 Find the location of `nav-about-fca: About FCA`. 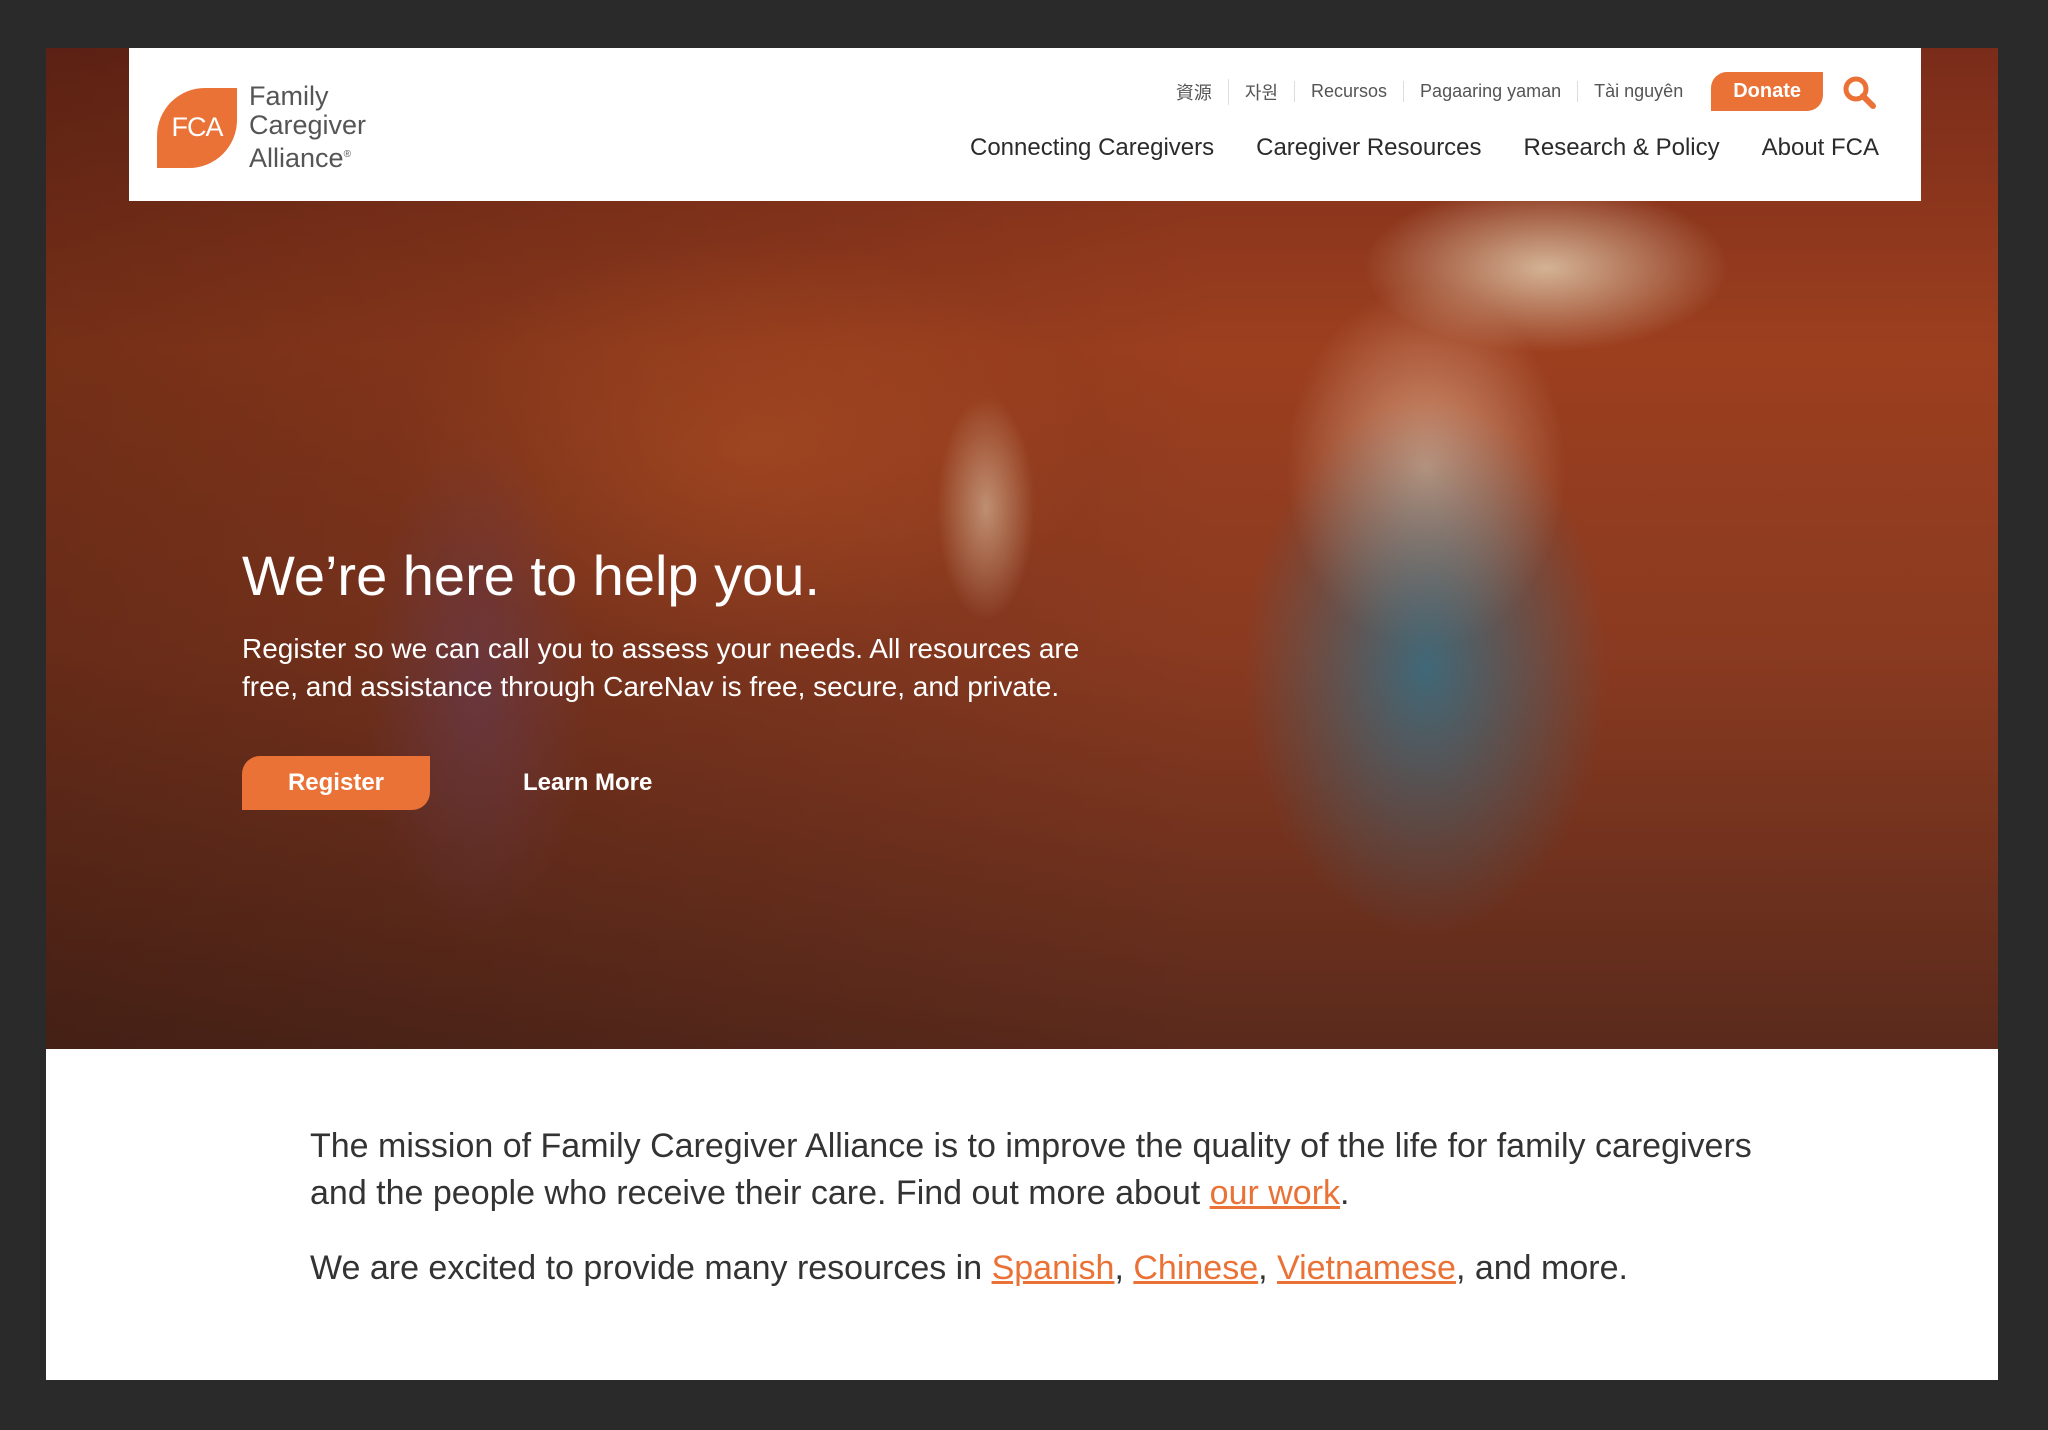

nav-about-fca: About FCA is located at coordinates (1820, 148).